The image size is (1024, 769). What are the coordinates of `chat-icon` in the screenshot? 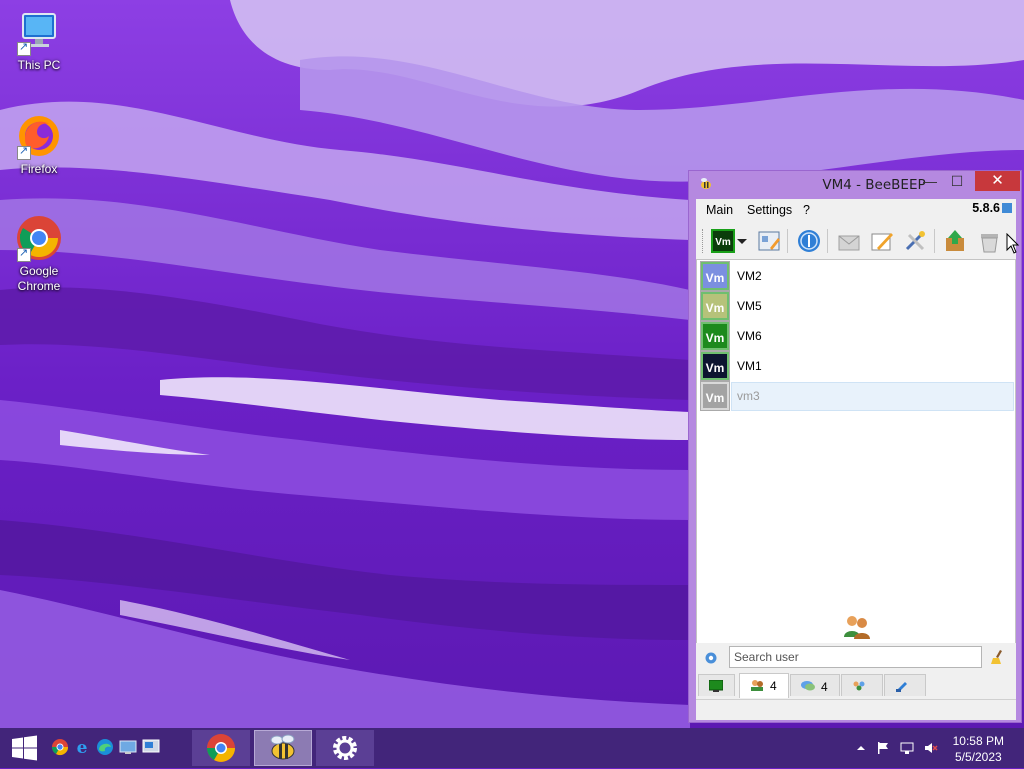 It's located at (808, 686).